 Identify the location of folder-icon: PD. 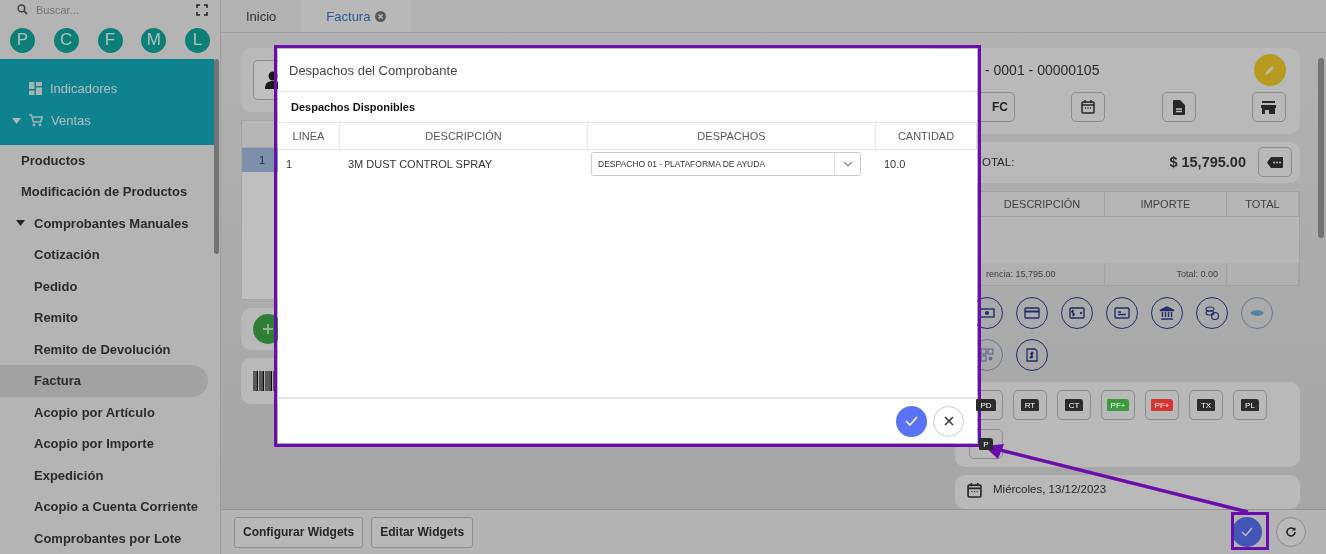
(986, 404).